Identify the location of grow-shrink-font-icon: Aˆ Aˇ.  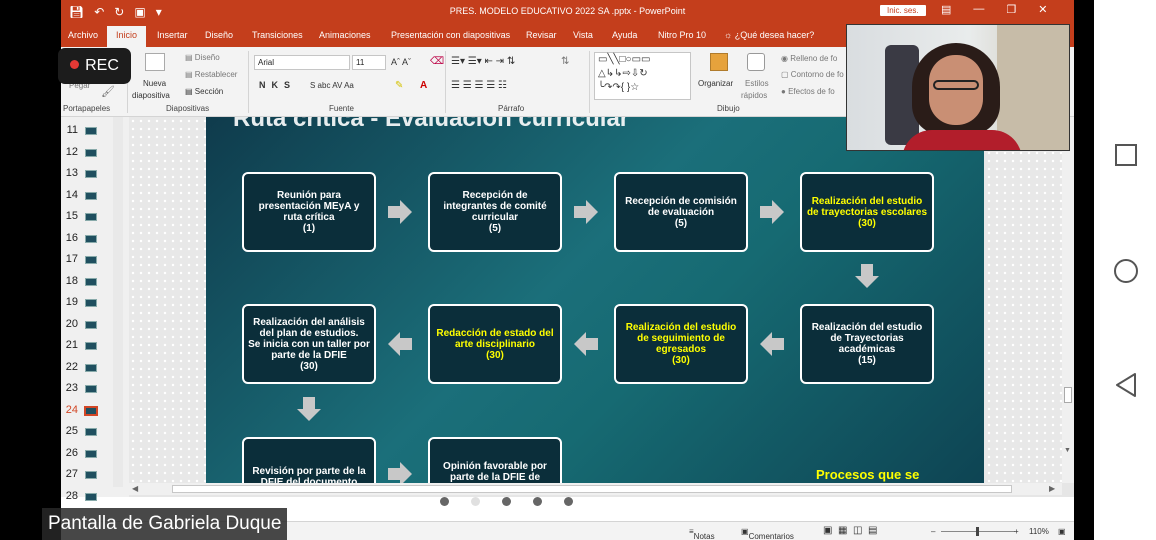
(401, 62).